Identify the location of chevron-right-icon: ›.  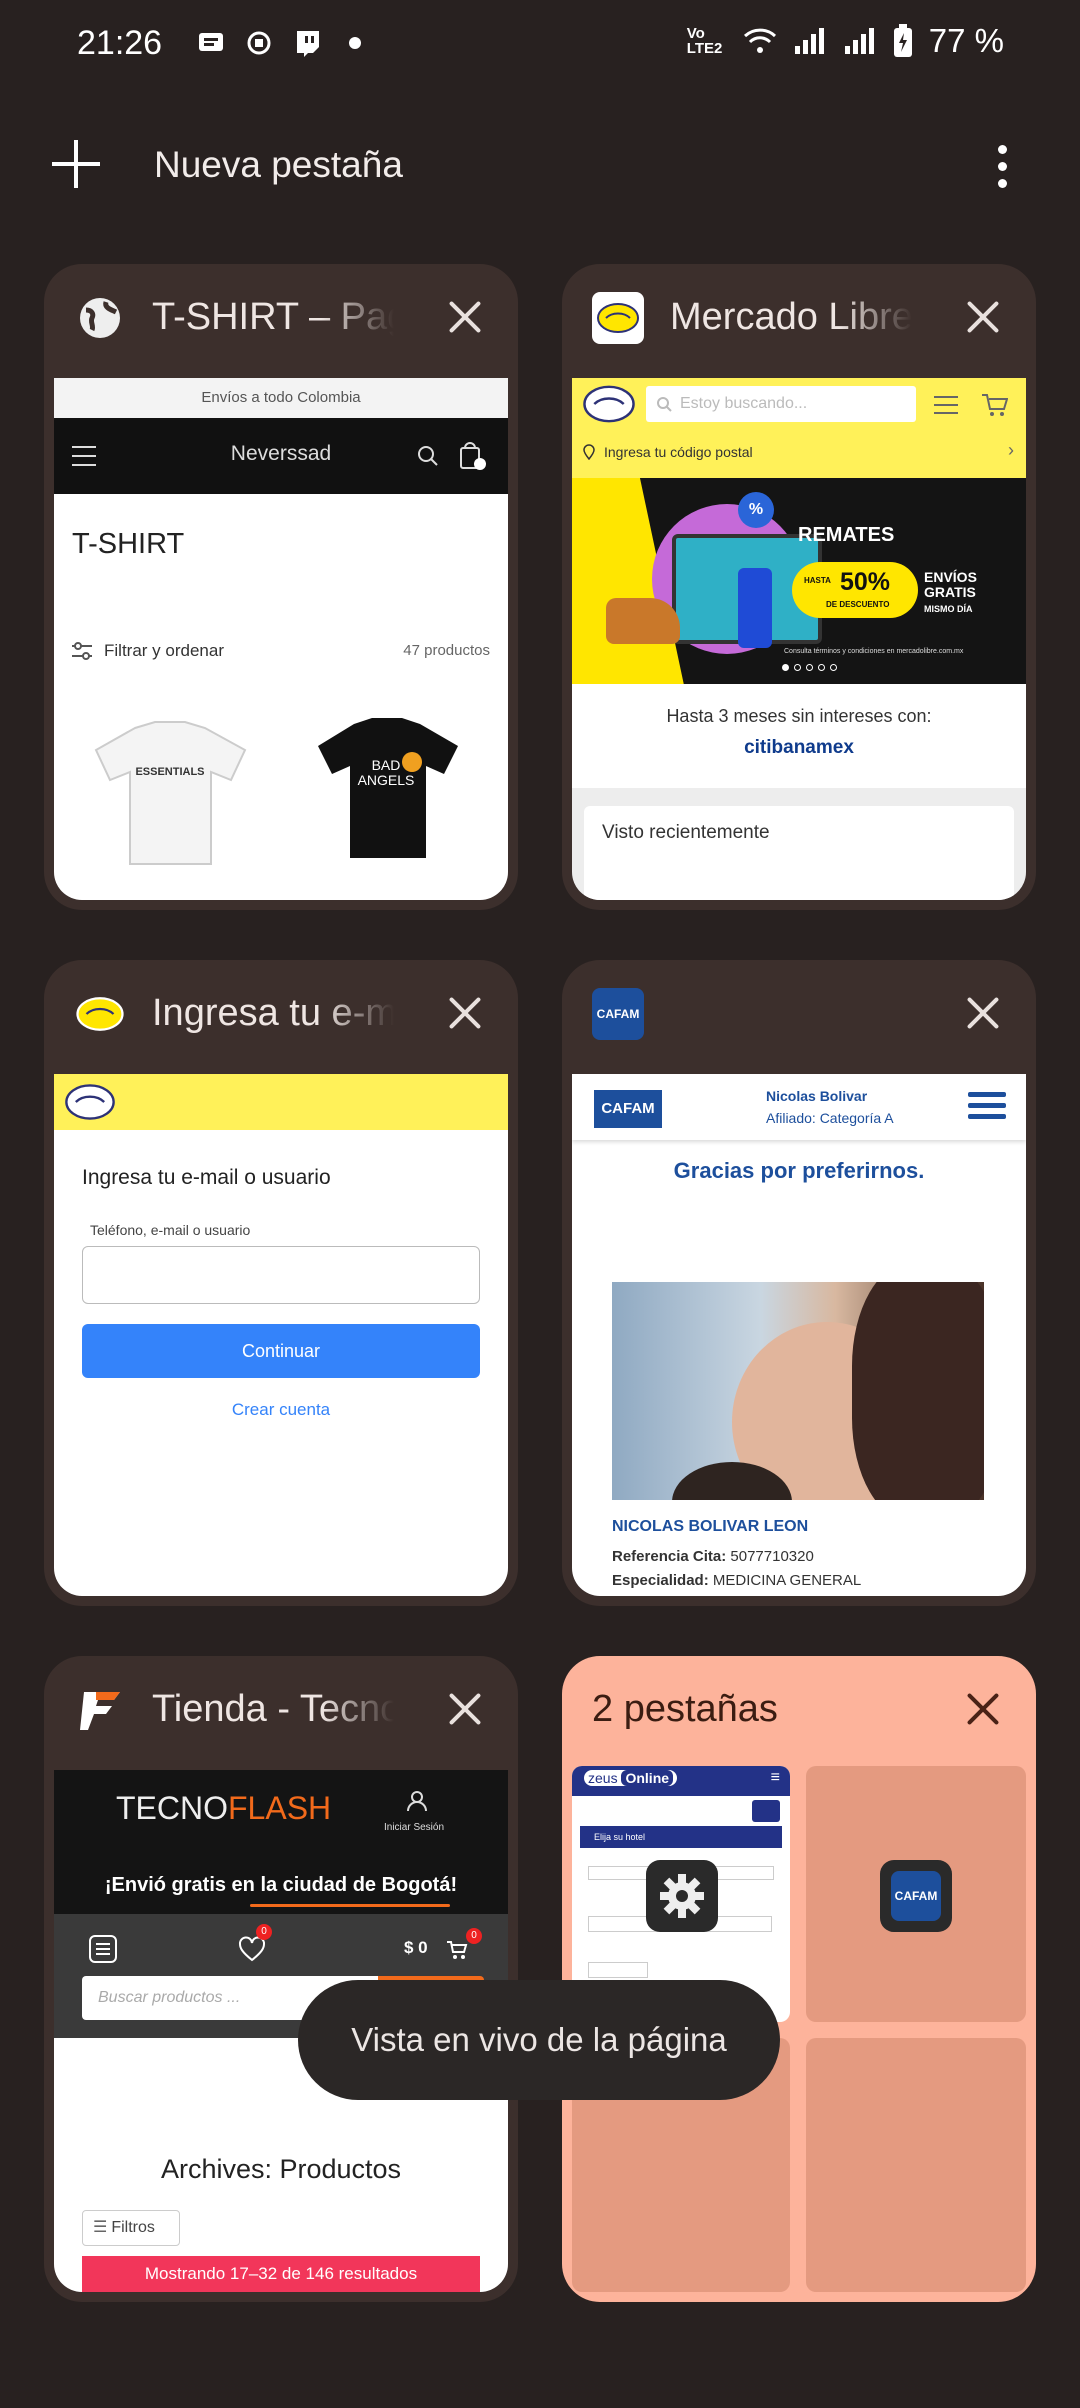
(1011, 450).